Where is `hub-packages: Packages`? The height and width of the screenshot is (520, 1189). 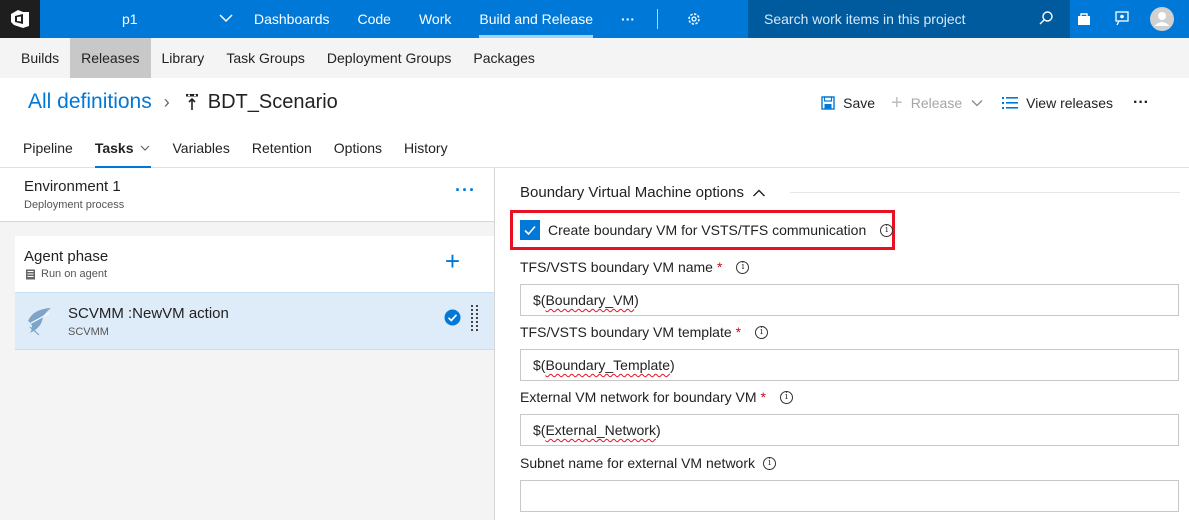
hub-packages: Packages is located at coordinates (503, 58).